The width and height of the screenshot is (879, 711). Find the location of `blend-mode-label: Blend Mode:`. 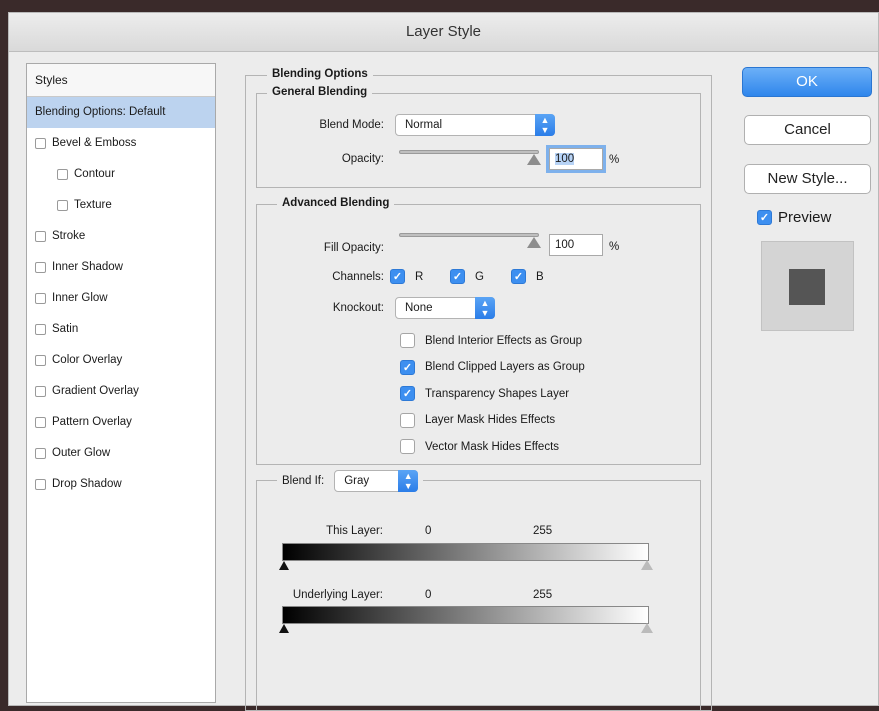

blend-mode-label: Blend Mode: is located at coordinates (351, 125).